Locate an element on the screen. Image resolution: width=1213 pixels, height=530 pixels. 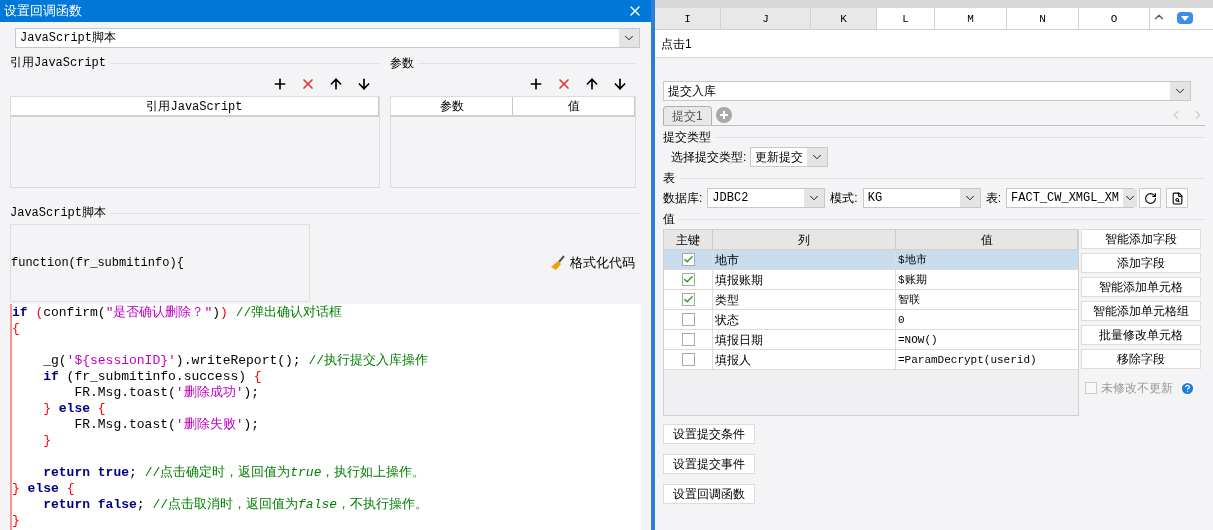
action-button: 智能添加单元格 is located at coordinates (1141, 287).